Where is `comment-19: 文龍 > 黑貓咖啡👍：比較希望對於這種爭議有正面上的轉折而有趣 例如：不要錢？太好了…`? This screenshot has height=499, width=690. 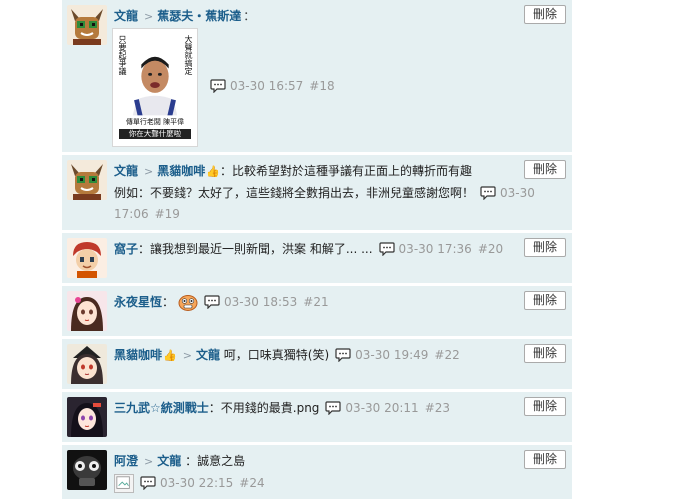 comment-19: 文龍 > 黑貓咖啡👍：比較希望對於這種爭議有正面上的轉折而有趣 例如：不要錢？太好了… is located at coordinates (317, 192).